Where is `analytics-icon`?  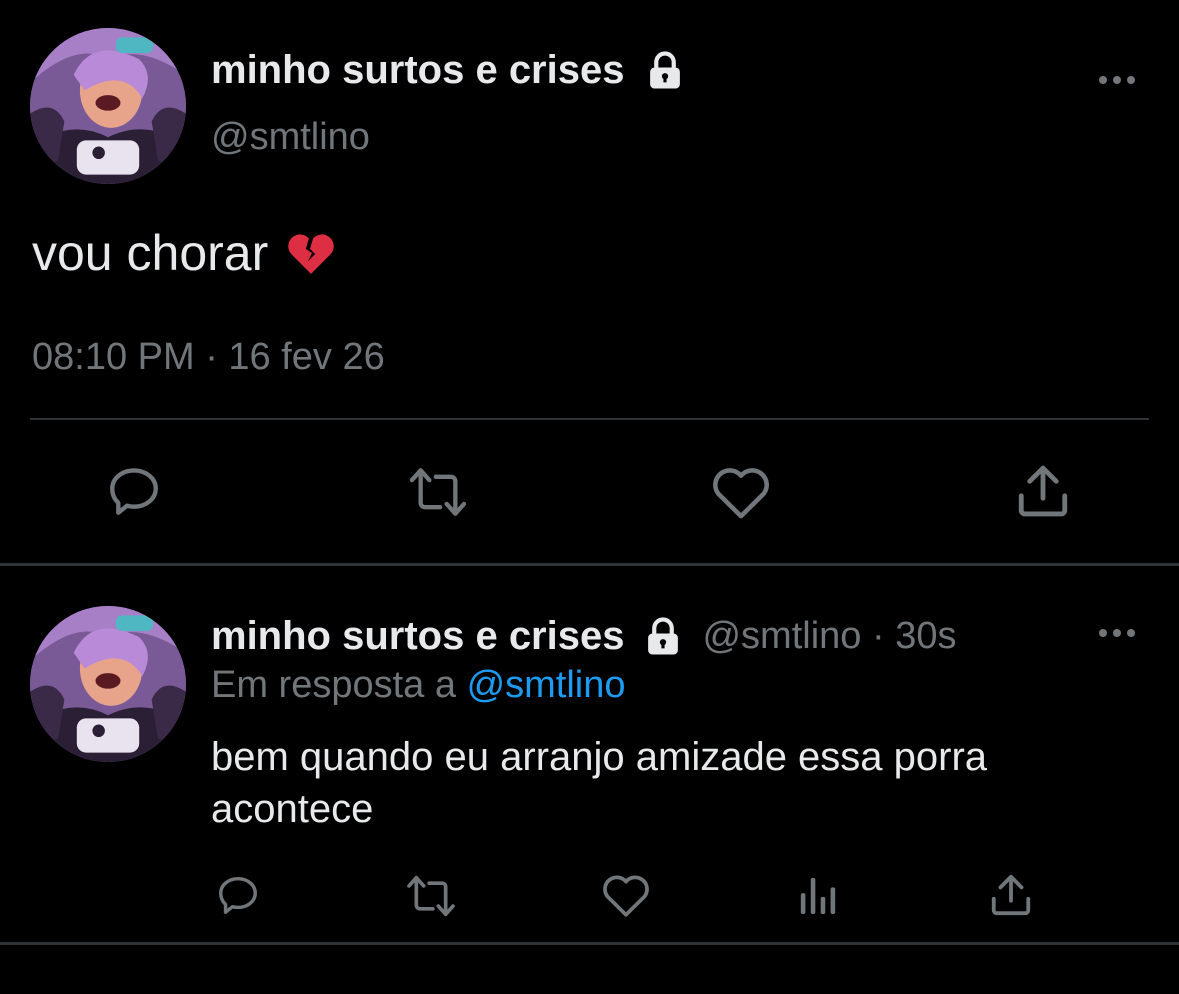 analytics-icon is located at coordinates (818, 896).